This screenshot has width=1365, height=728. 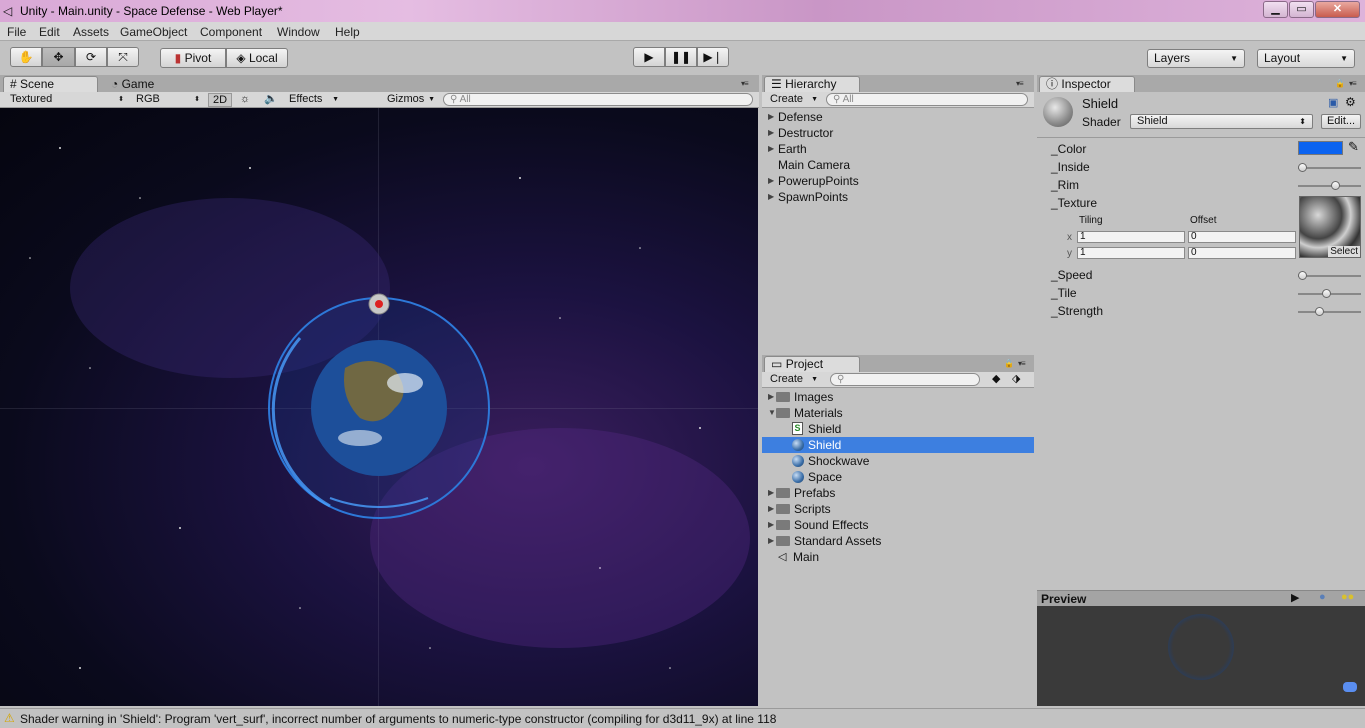 What do you see at coordinates (257, 58) in the screenshot?
I see `local-toggle: ◈ Local` at bounding box center [257, 58].